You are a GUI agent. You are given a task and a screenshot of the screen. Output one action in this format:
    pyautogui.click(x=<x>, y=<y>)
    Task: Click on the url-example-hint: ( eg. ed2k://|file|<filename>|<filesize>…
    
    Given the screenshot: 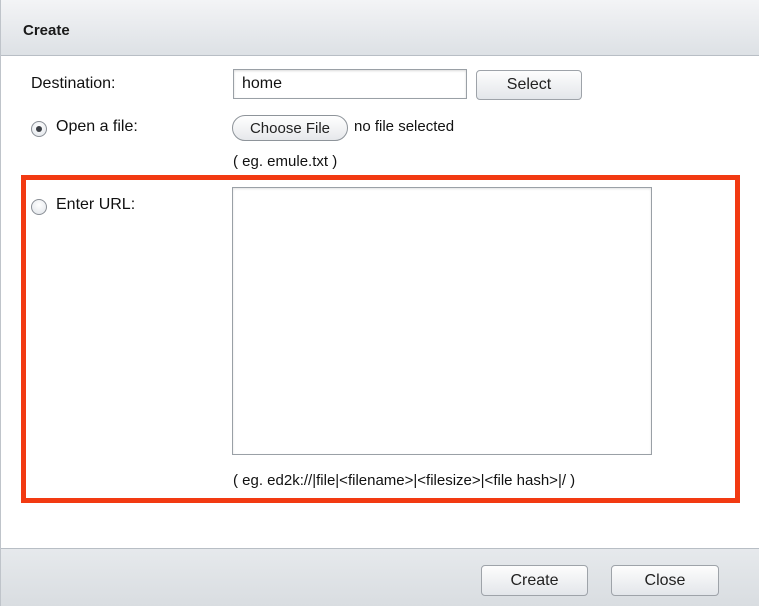 What is the action you would take?
    pyautogui.click(x=404, y=480)
    